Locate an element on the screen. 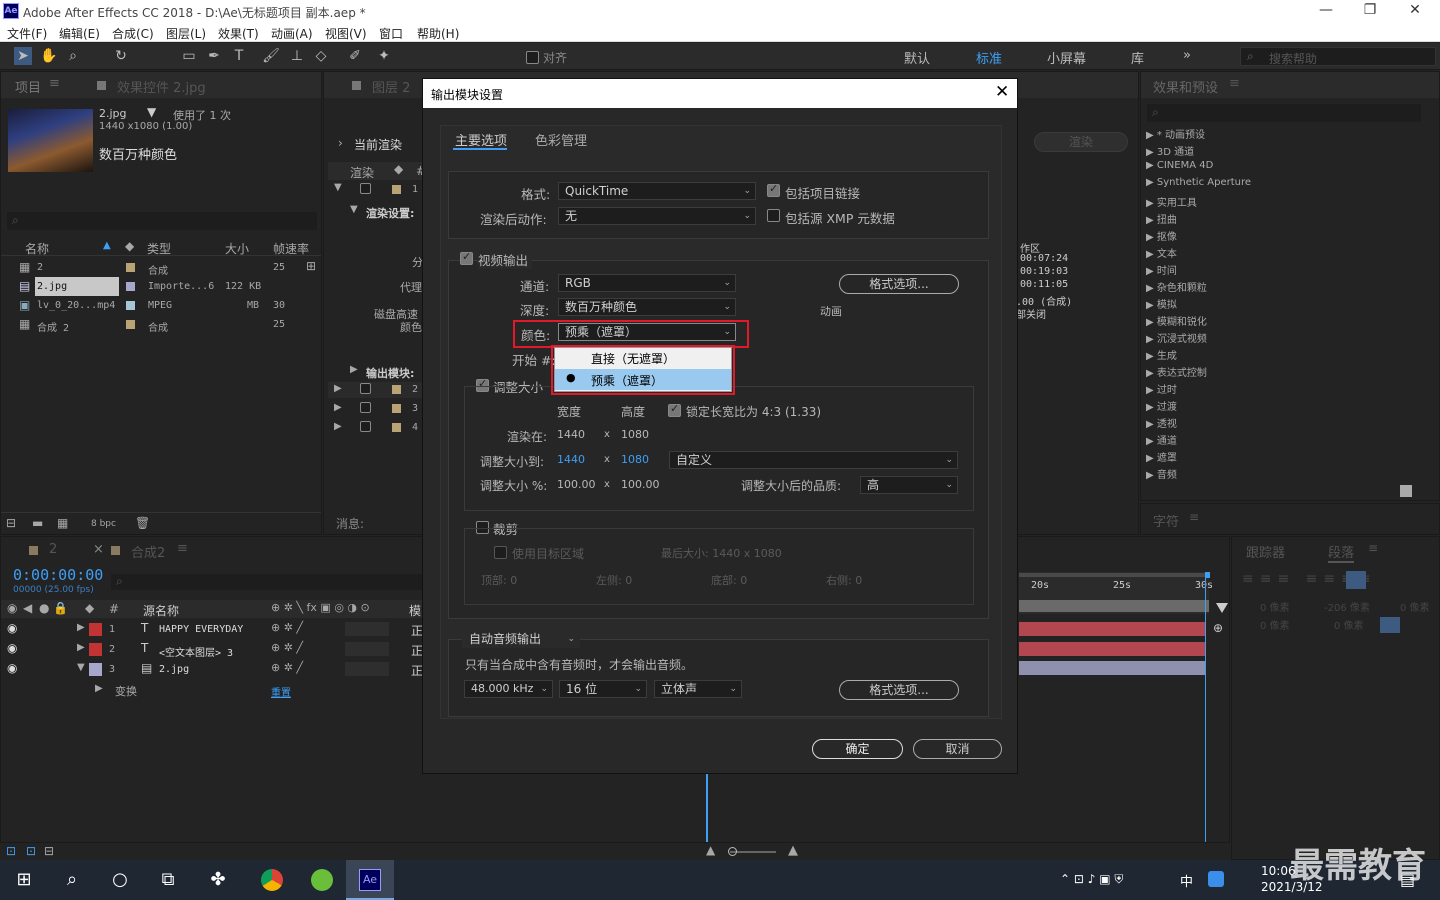 Image resolution: width=1440 pixels, height=900 pixels. tab-tracker: 跟踪器 is located at coordinates (1265, 551).